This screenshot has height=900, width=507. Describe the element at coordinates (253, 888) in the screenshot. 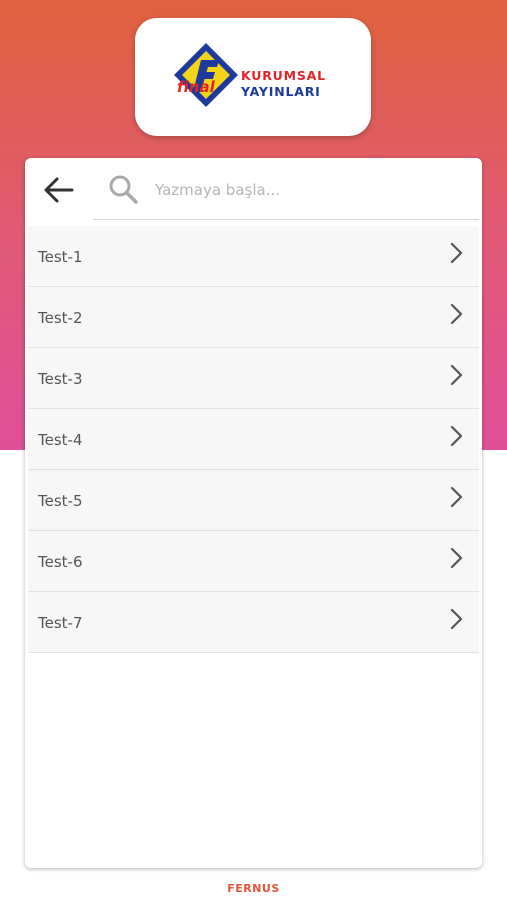

I see `footer-brand-fernus: FERNUS` at that location.